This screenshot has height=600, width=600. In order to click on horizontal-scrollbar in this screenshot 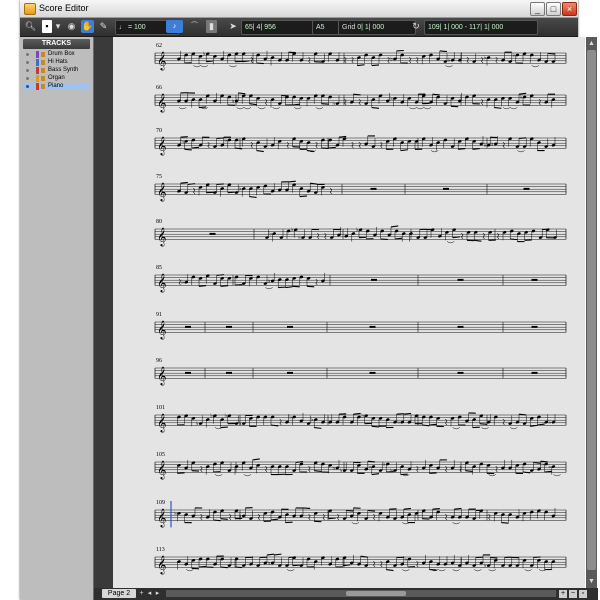, I will do `click(361, 593)`.